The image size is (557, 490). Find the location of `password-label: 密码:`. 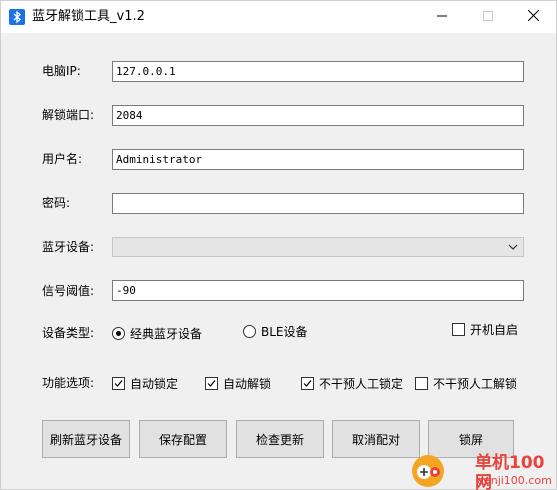

password-label: 密码: is located at coordinates (56, 203).